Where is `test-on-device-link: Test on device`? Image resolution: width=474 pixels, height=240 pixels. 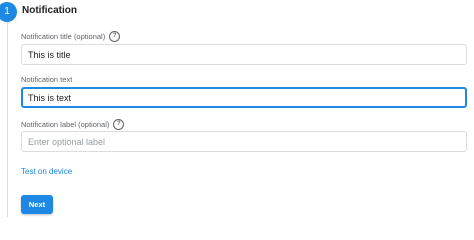
test-on-device-link: Test on device is located at coordinates (46, 171).